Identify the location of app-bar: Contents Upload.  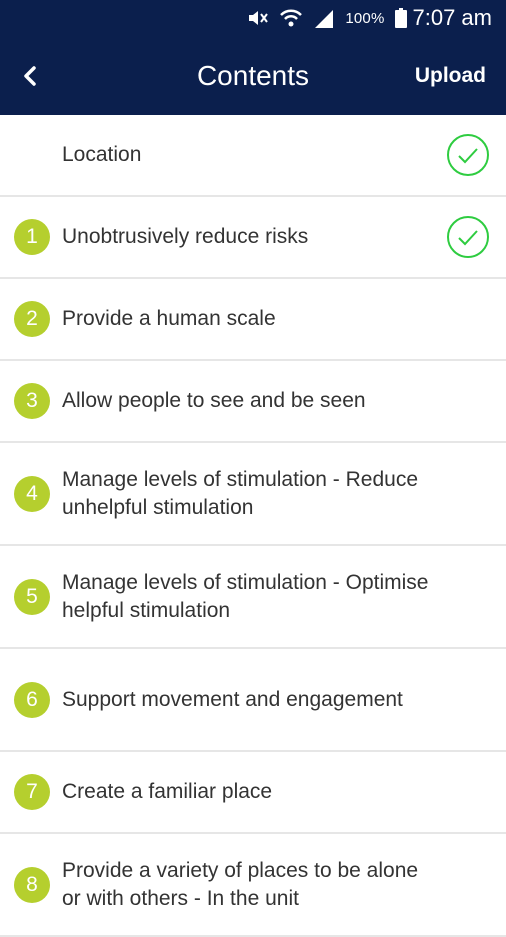
(253, 75).